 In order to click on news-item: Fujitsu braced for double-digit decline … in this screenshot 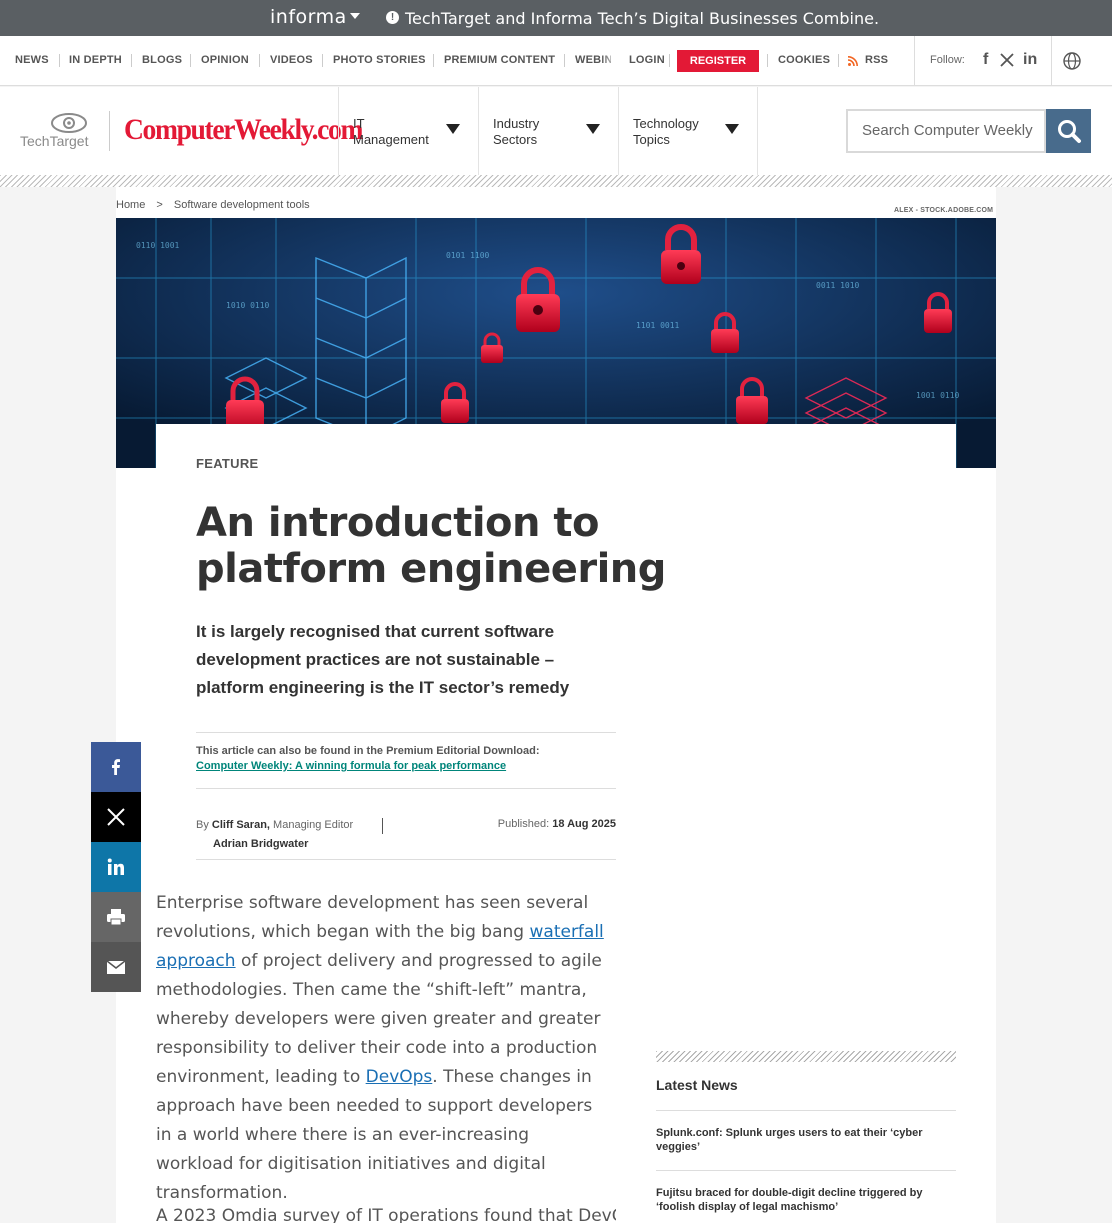, I will do `click(806, 1200)`.